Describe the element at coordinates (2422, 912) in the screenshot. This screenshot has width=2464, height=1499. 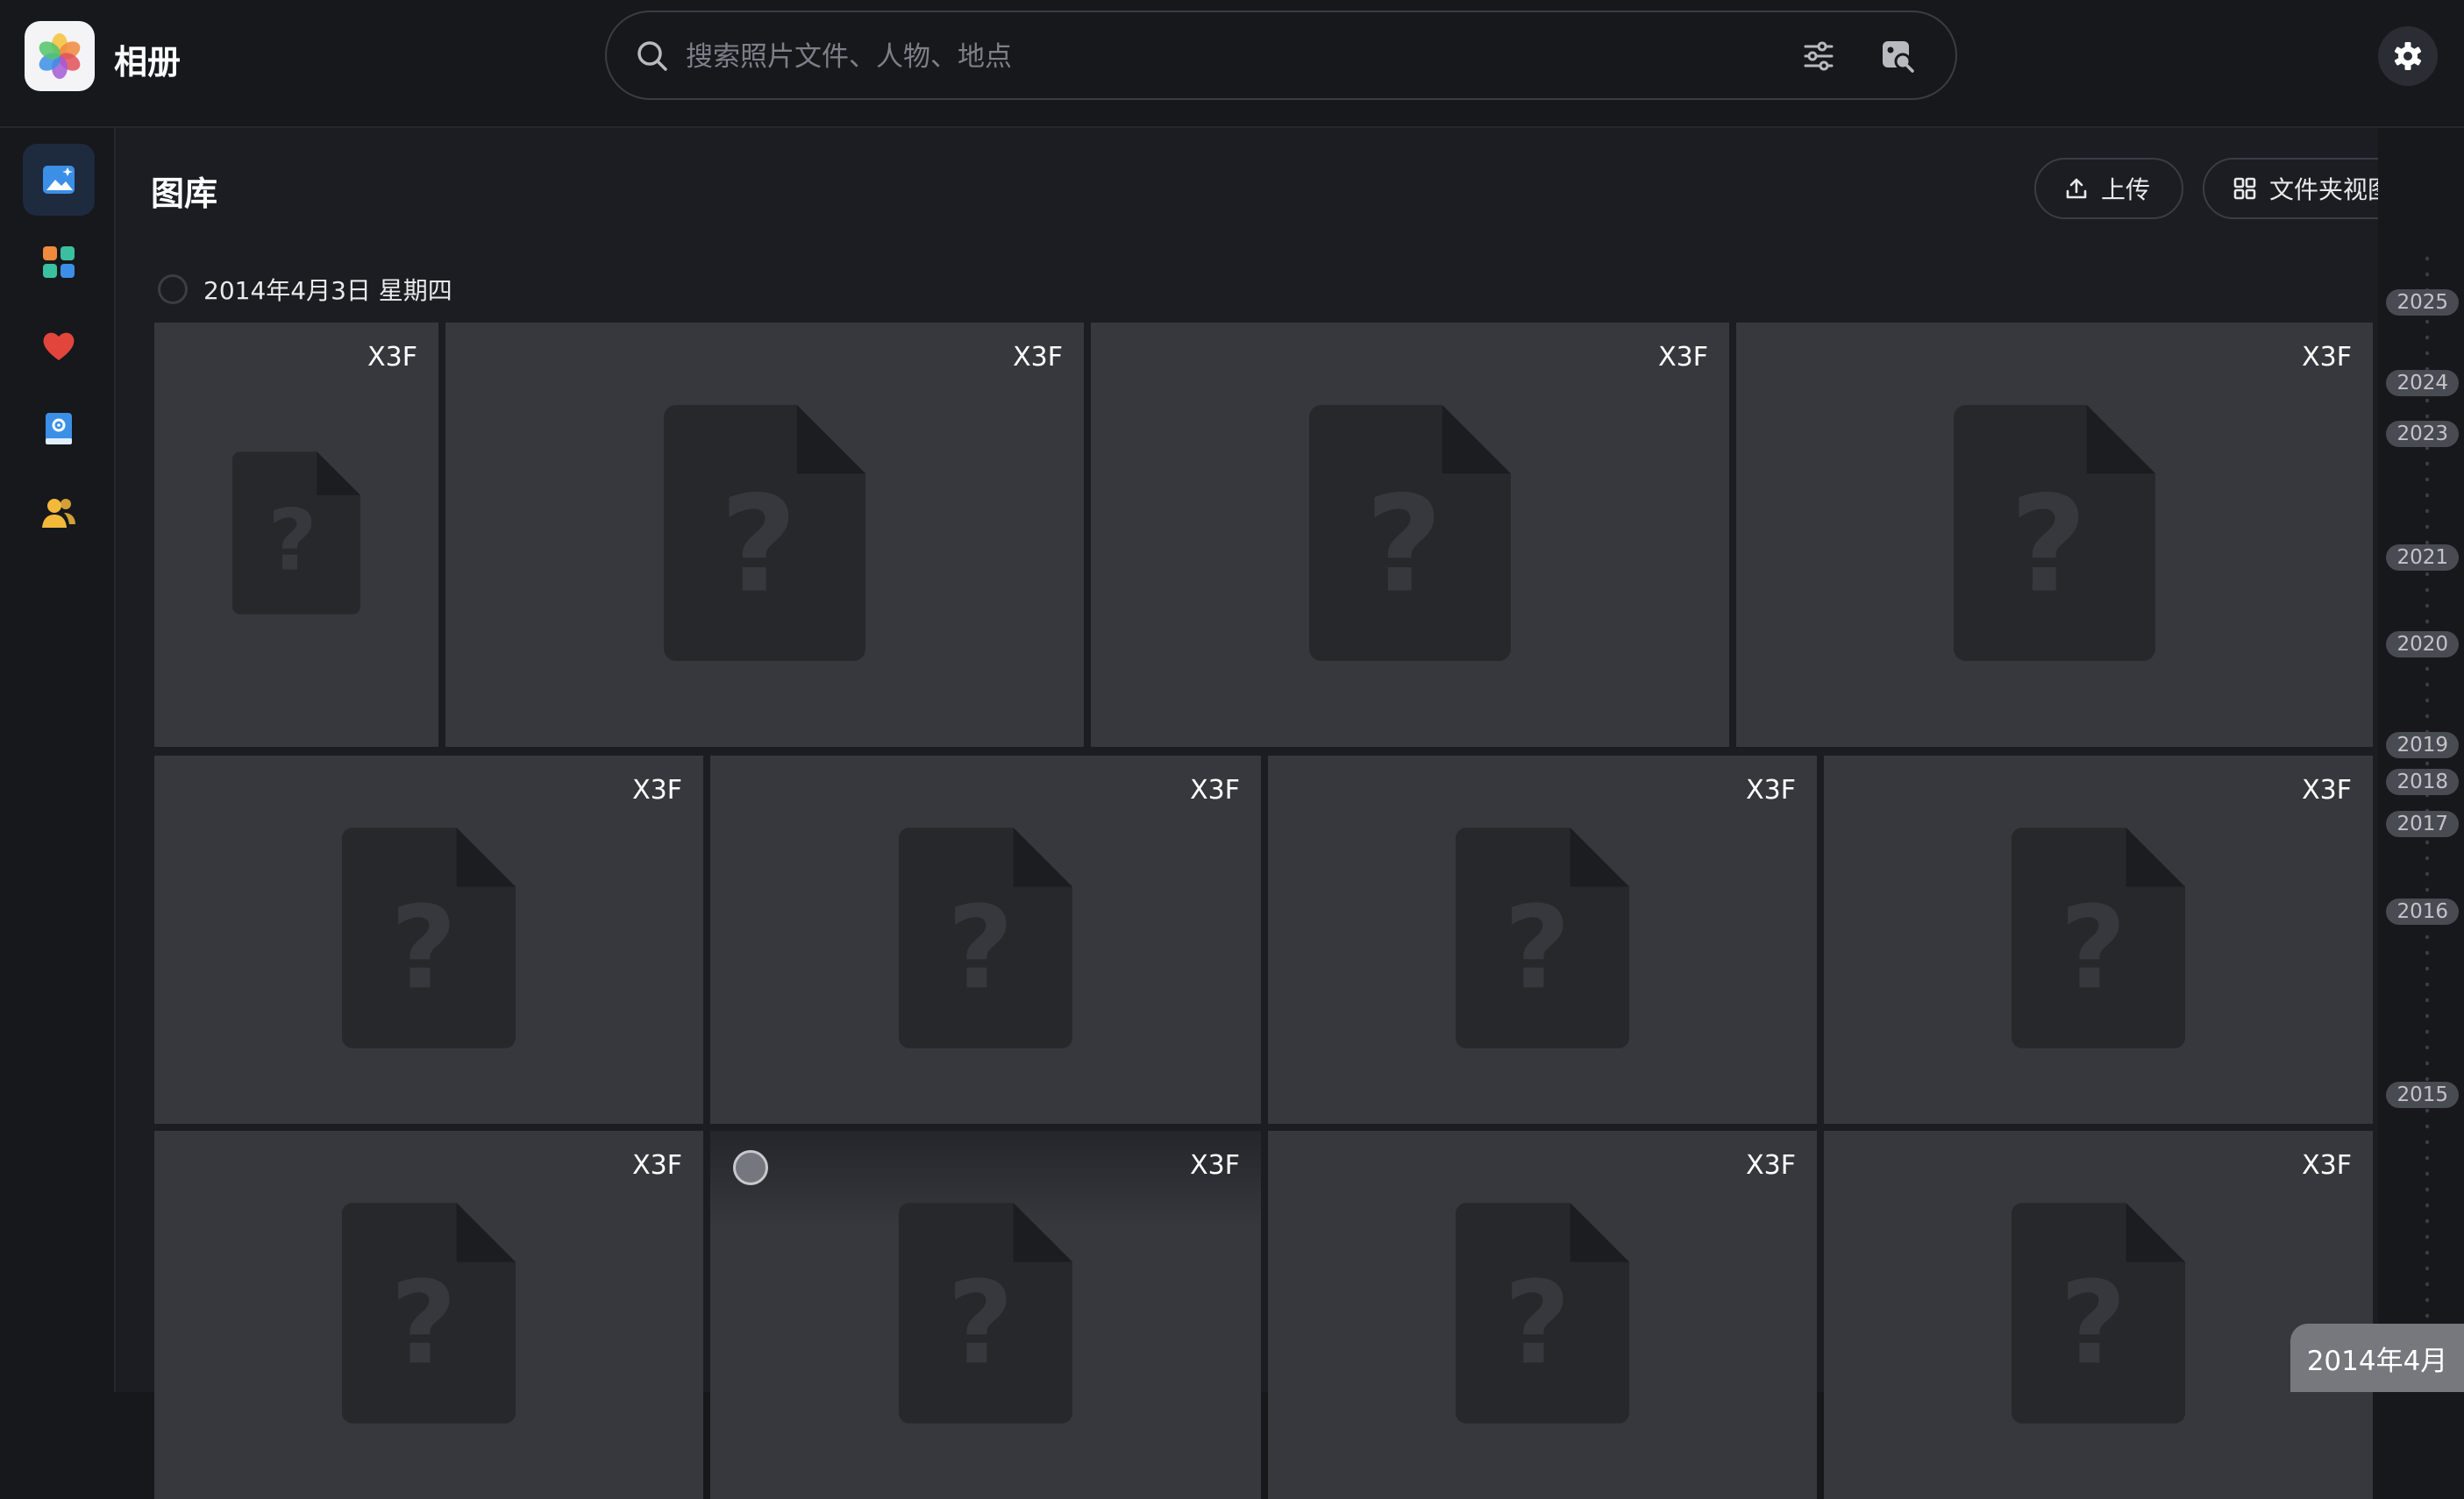
I see `timeline-year: 2016` at that location.